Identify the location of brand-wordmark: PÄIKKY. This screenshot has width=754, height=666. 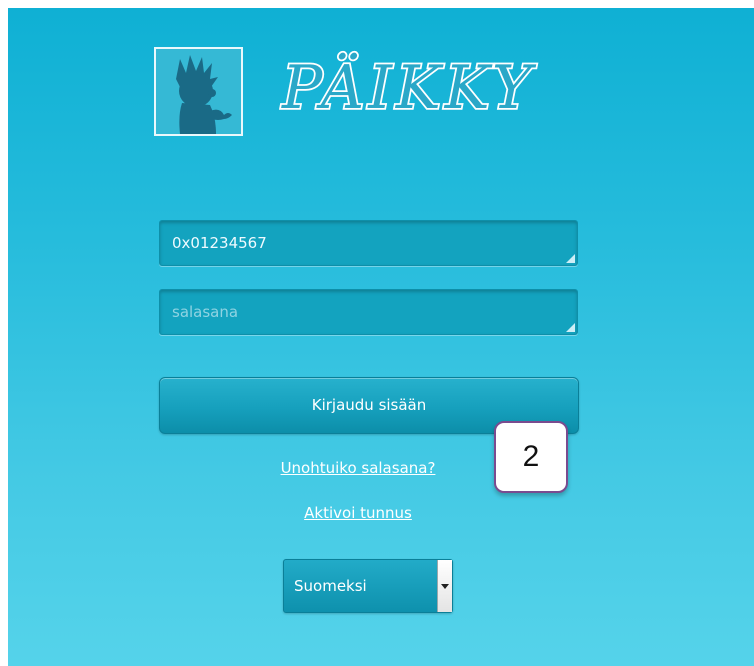
(423, 86).